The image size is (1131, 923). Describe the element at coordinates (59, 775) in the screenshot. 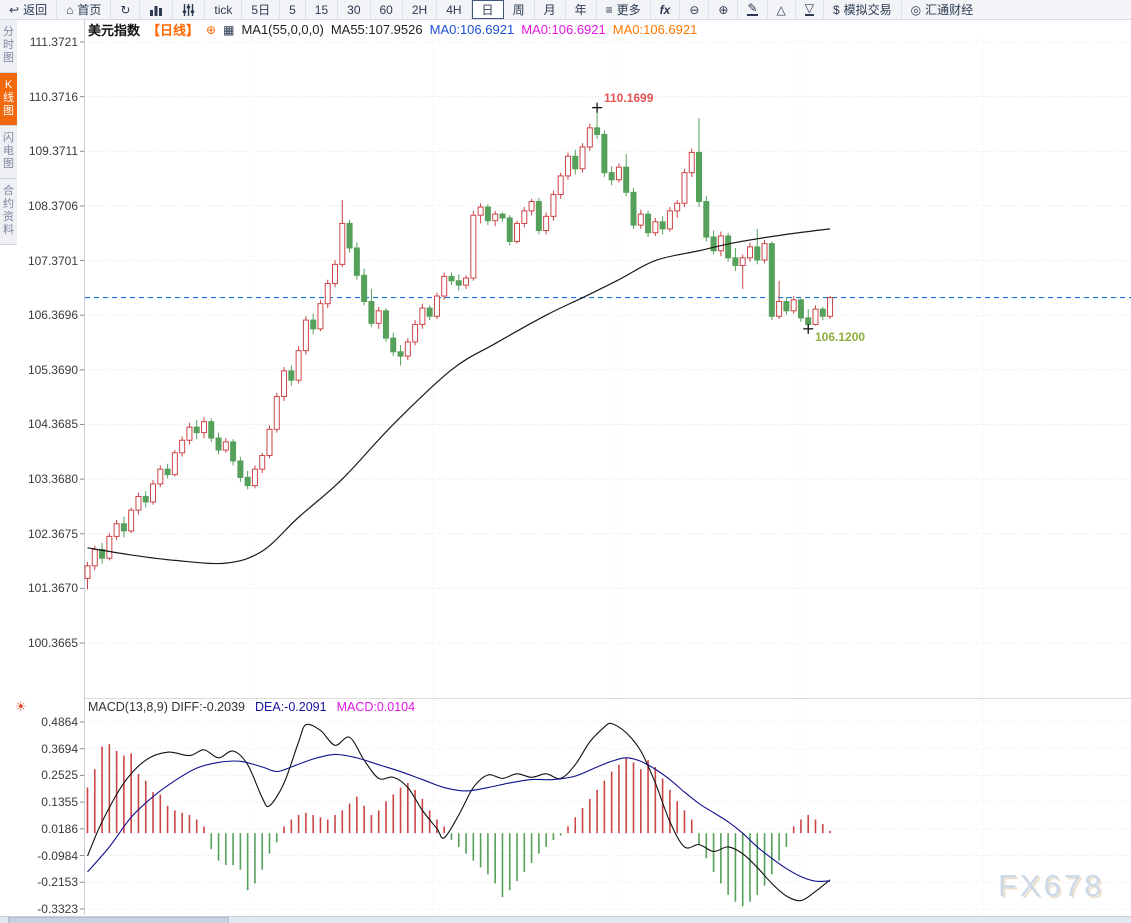

I see `macd-axis-label: 0.2525` at that location.